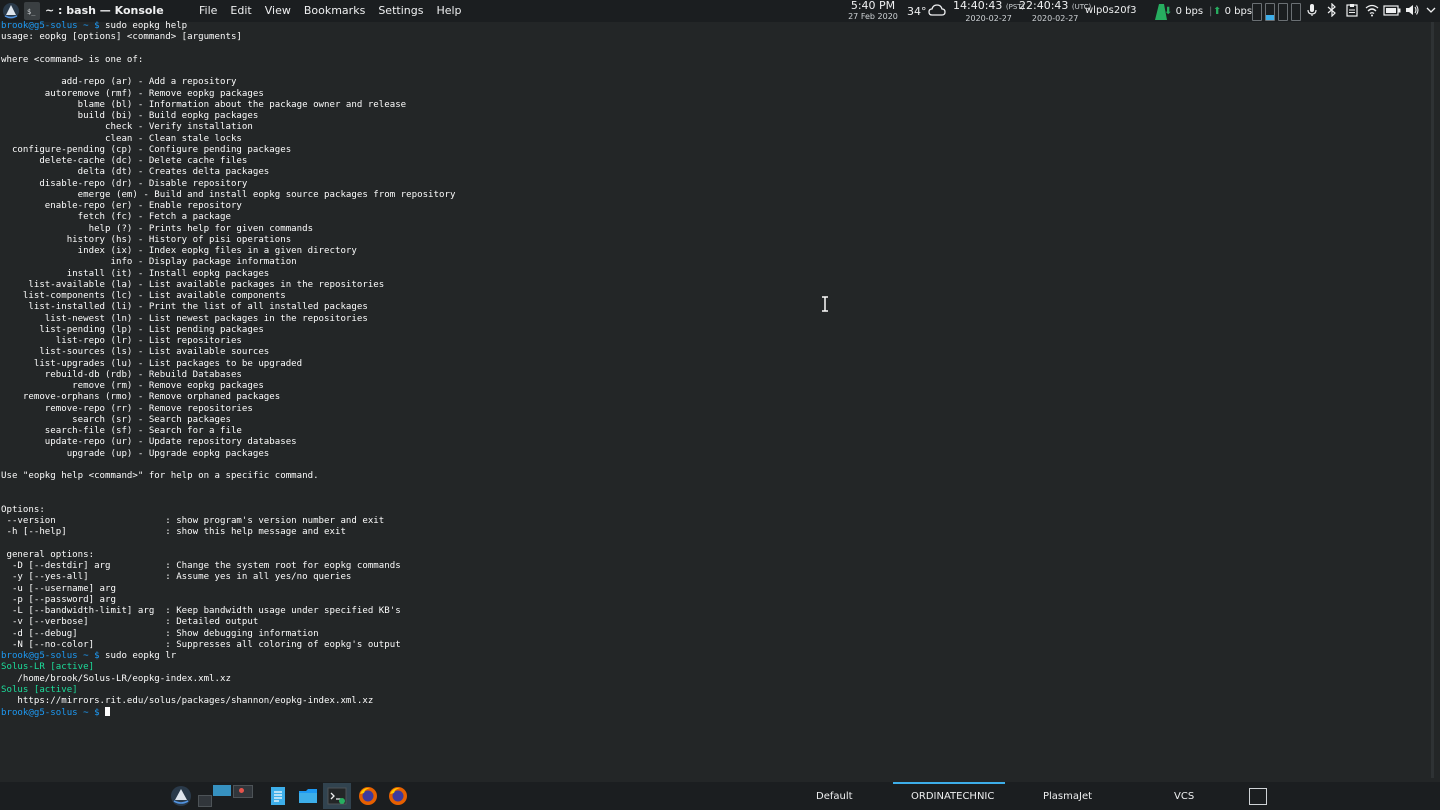 Image resolution: width=1440 pixels, height=810 pixels. I want to click on activity-vcs: VCS, so click(1184, 796).